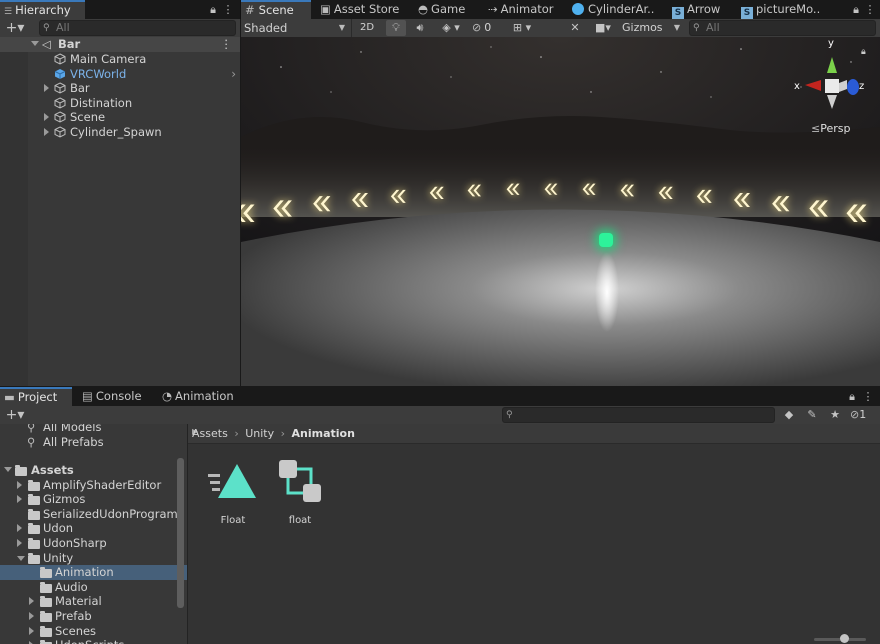  What do you see at coordinates (792, 9) in the screenshot?
I see `tab-picture-mo: SpictureMo..` at bounding box center [792, 9].